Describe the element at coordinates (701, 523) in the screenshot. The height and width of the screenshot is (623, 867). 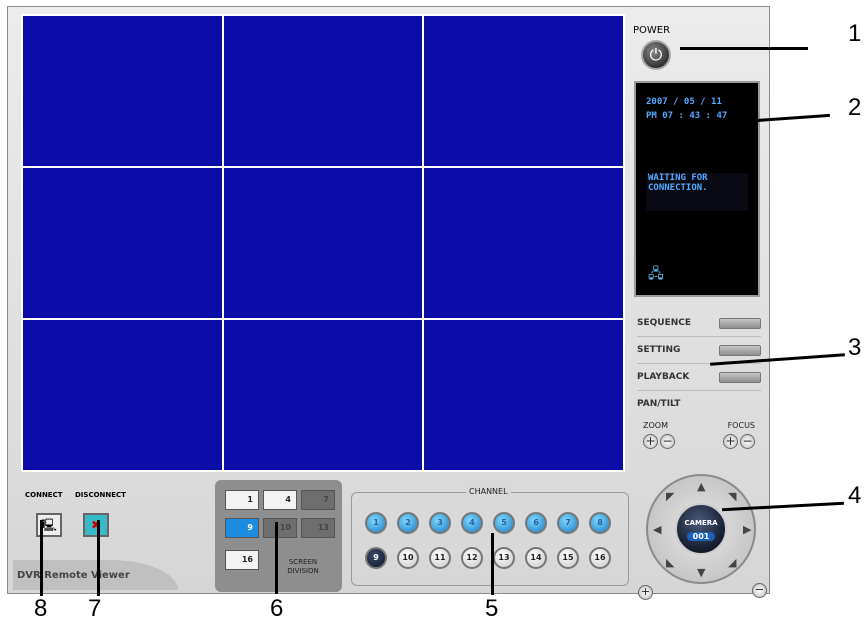
I see `camera-label: CAMERA` at that location.